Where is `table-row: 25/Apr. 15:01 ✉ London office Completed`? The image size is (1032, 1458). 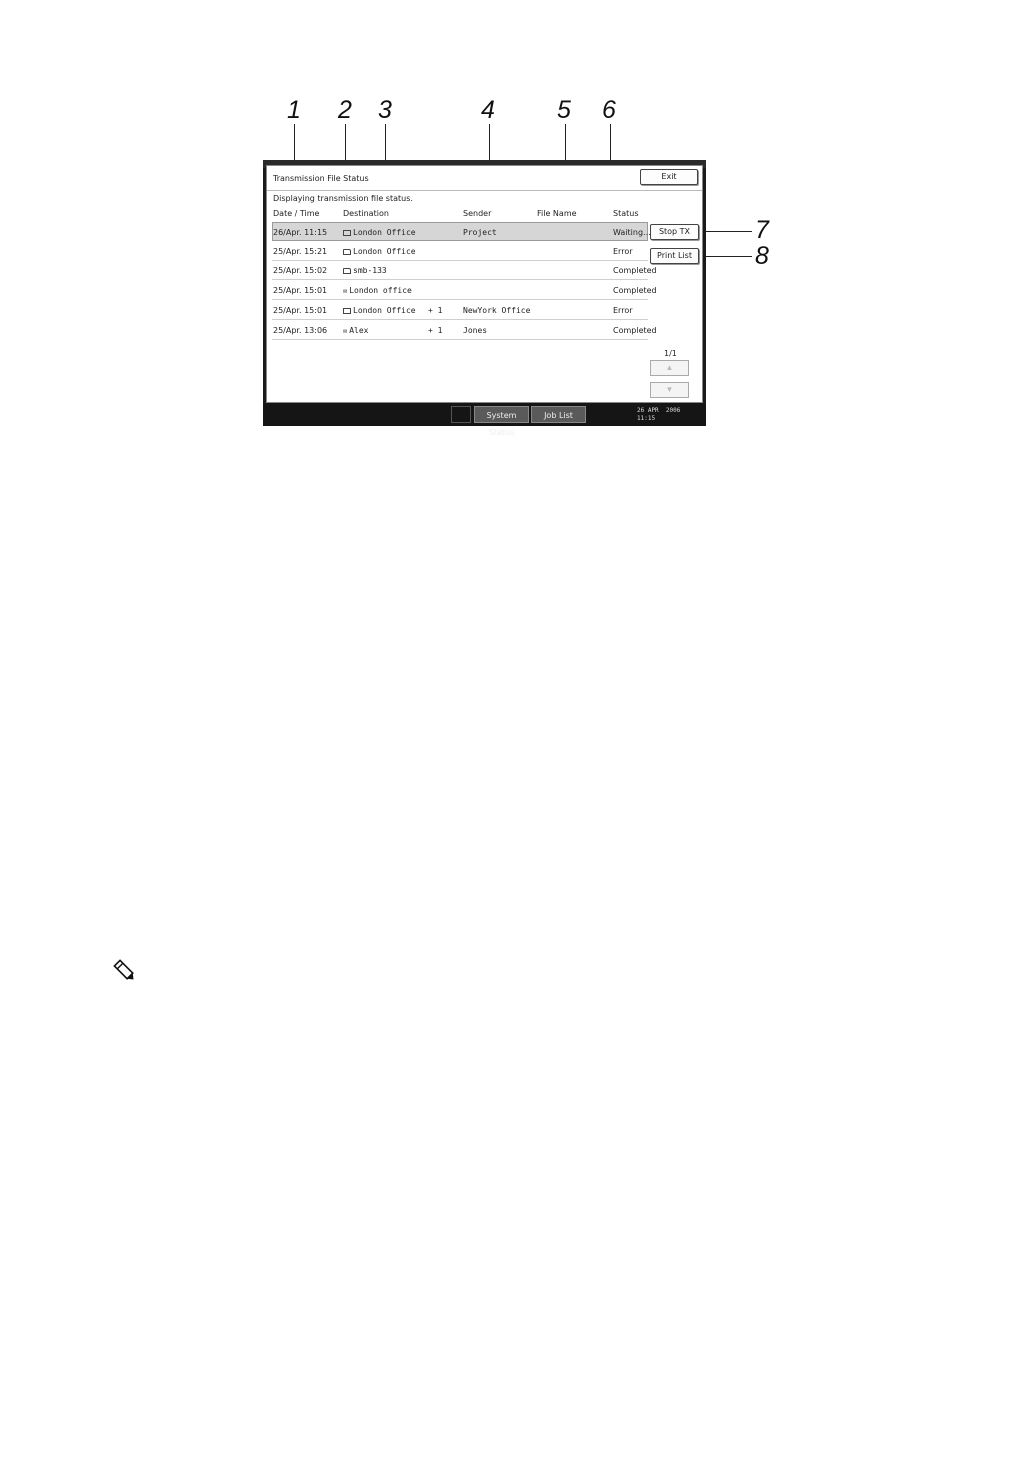 table-row: 25/Apr. 15:01 ✉ London office Completed is located at coordinates (464, 290).